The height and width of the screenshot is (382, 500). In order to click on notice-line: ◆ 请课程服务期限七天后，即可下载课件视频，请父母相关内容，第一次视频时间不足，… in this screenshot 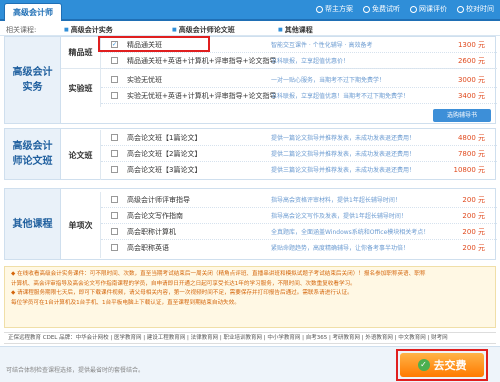, I will do `click(182, 293)`.